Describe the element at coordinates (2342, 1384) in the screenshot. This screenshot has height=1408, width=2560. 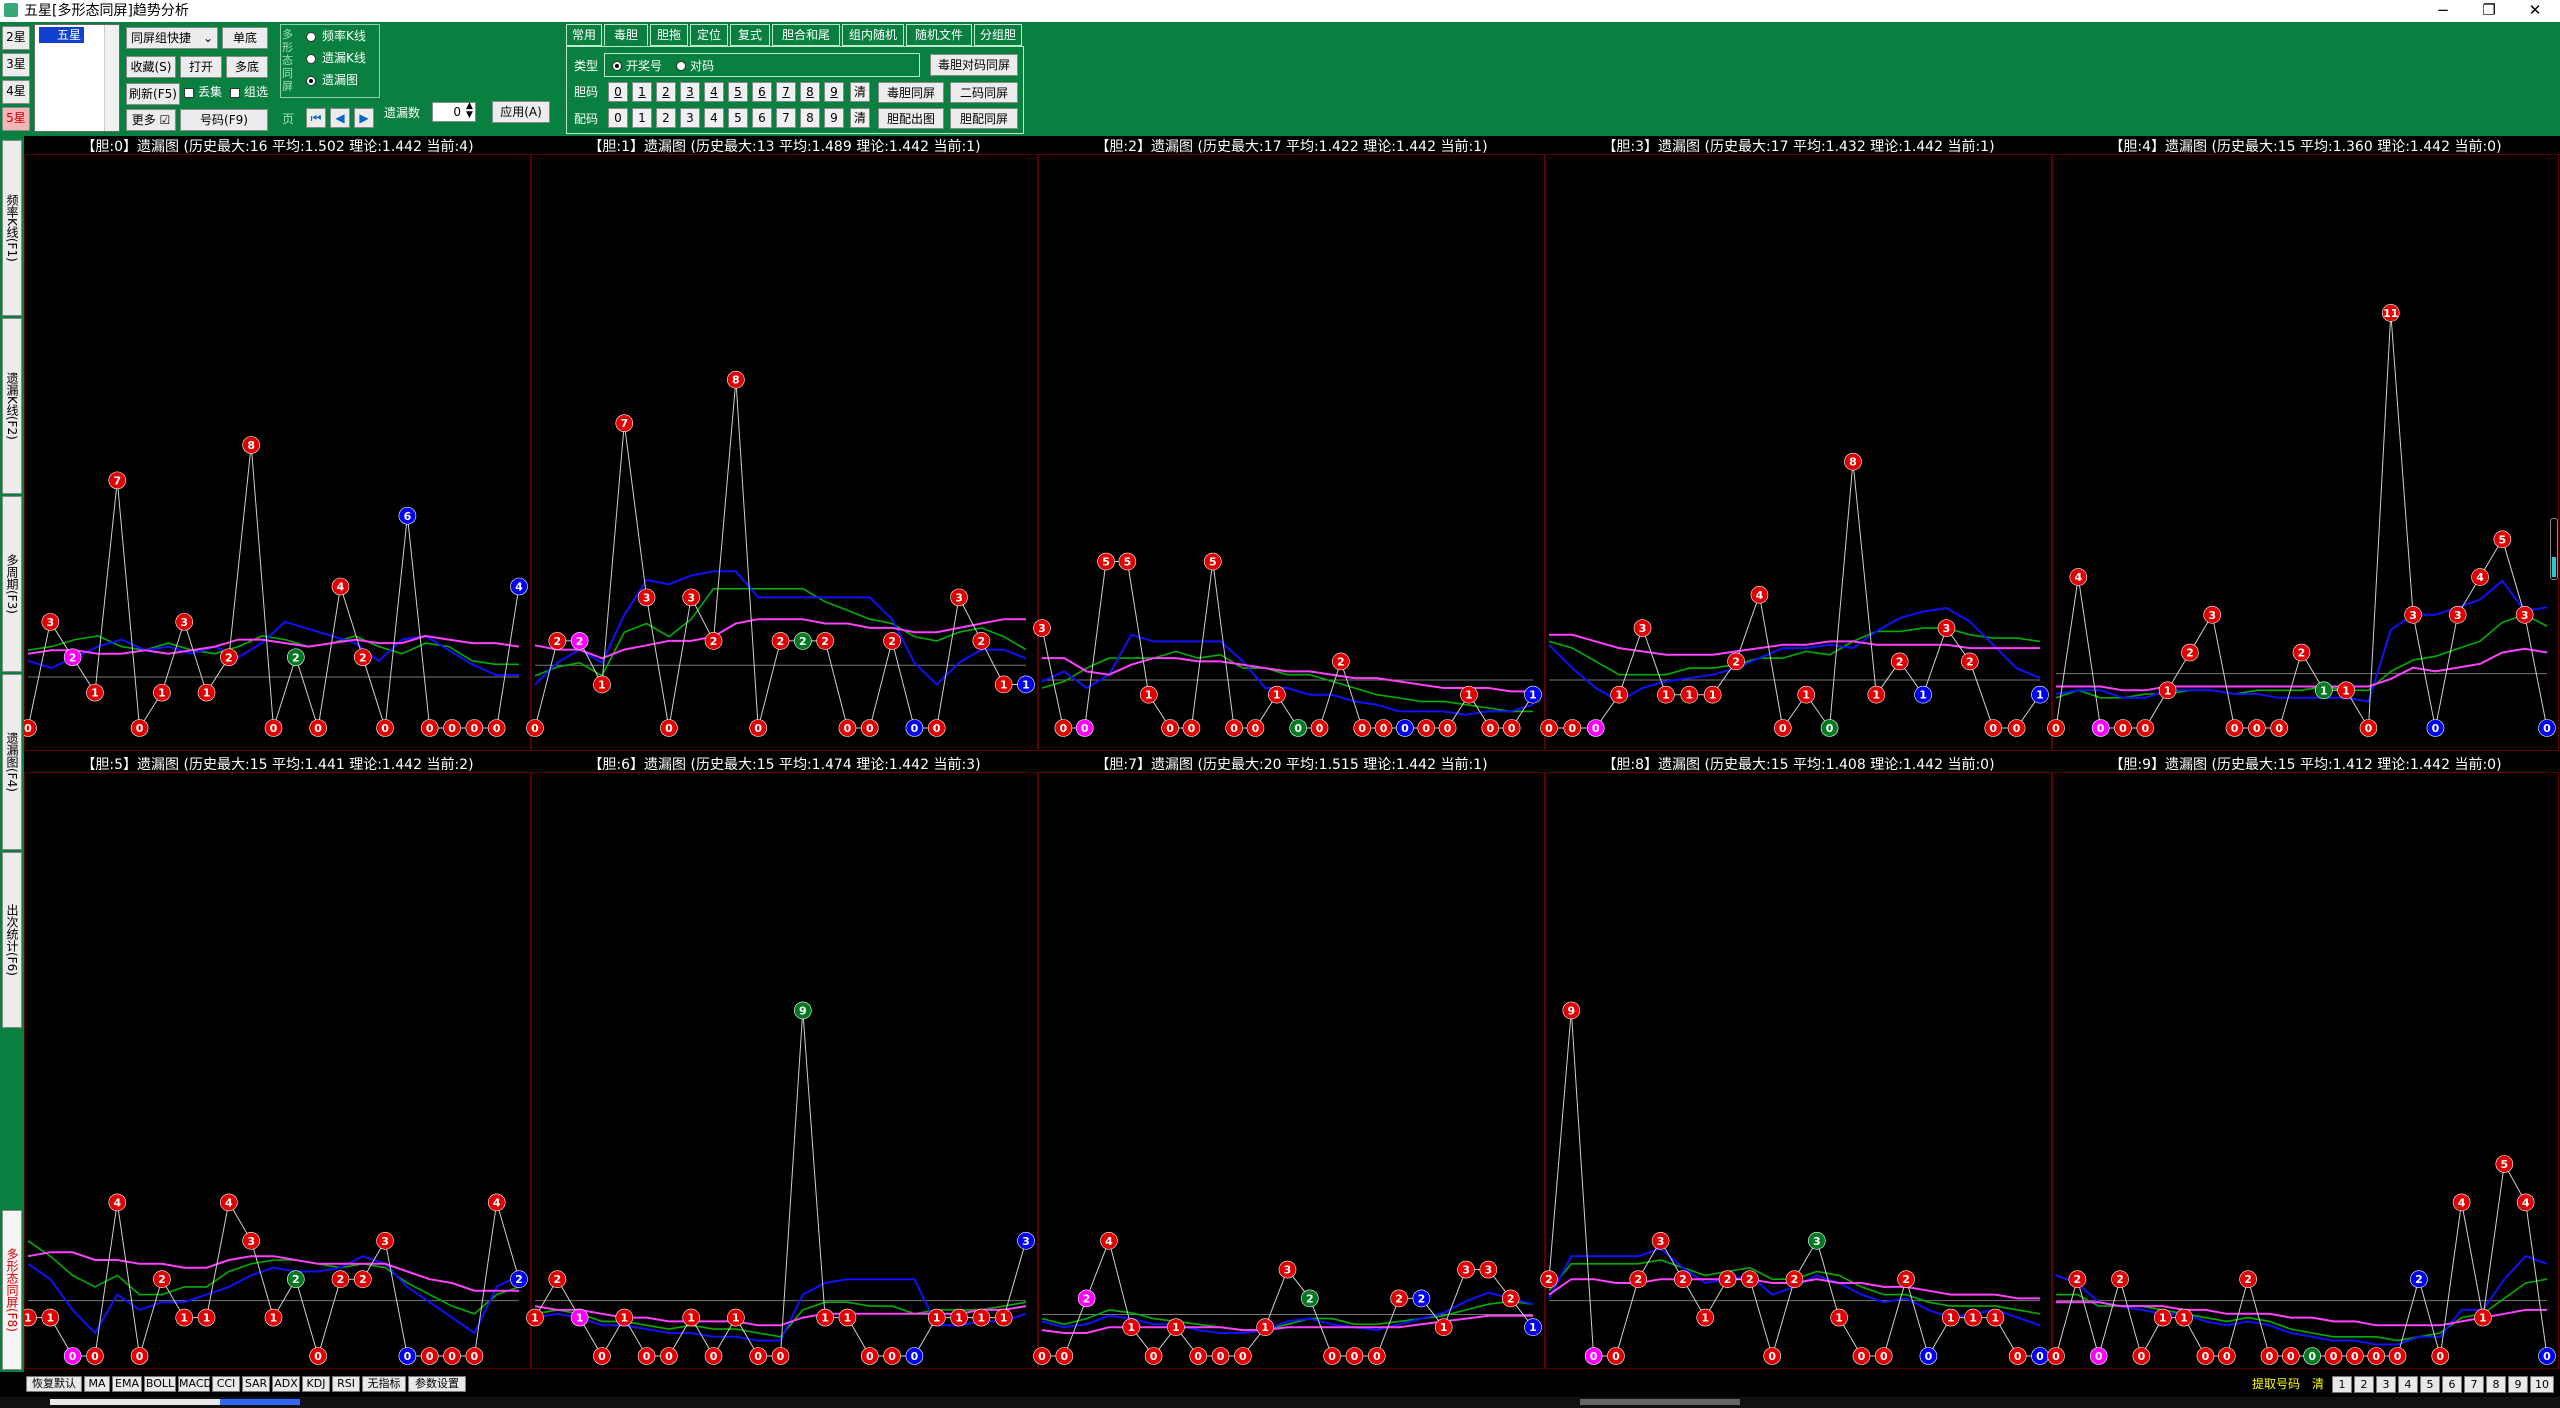
I see `page-num-1: 1` at that location.